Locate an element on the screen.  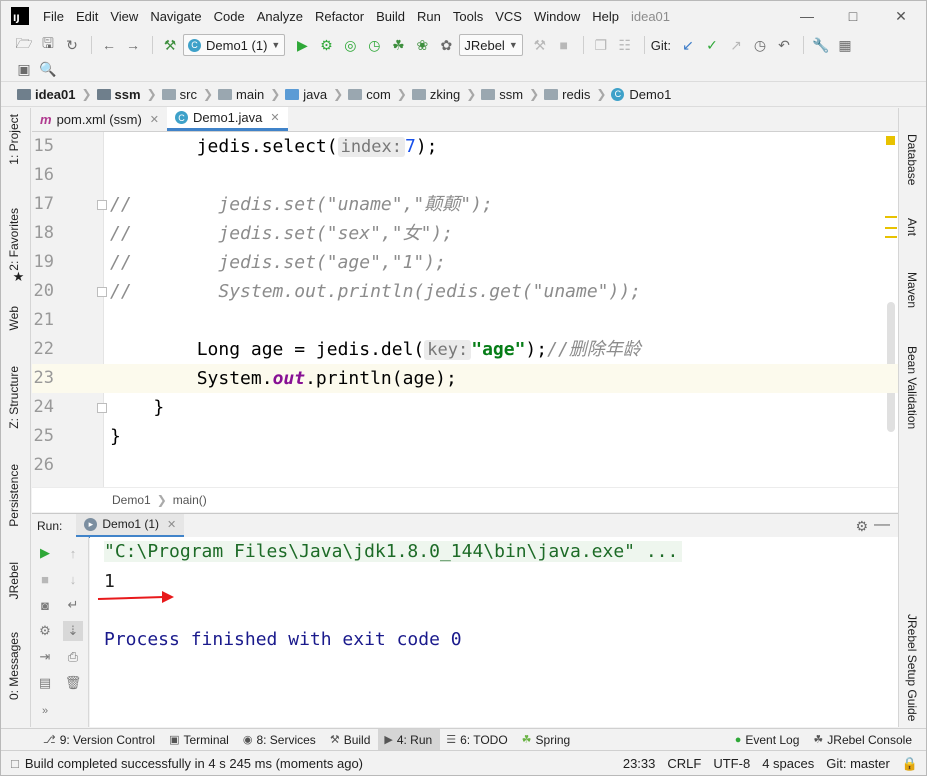
tab-project: 1: Project is located at coordinates (14, 139).